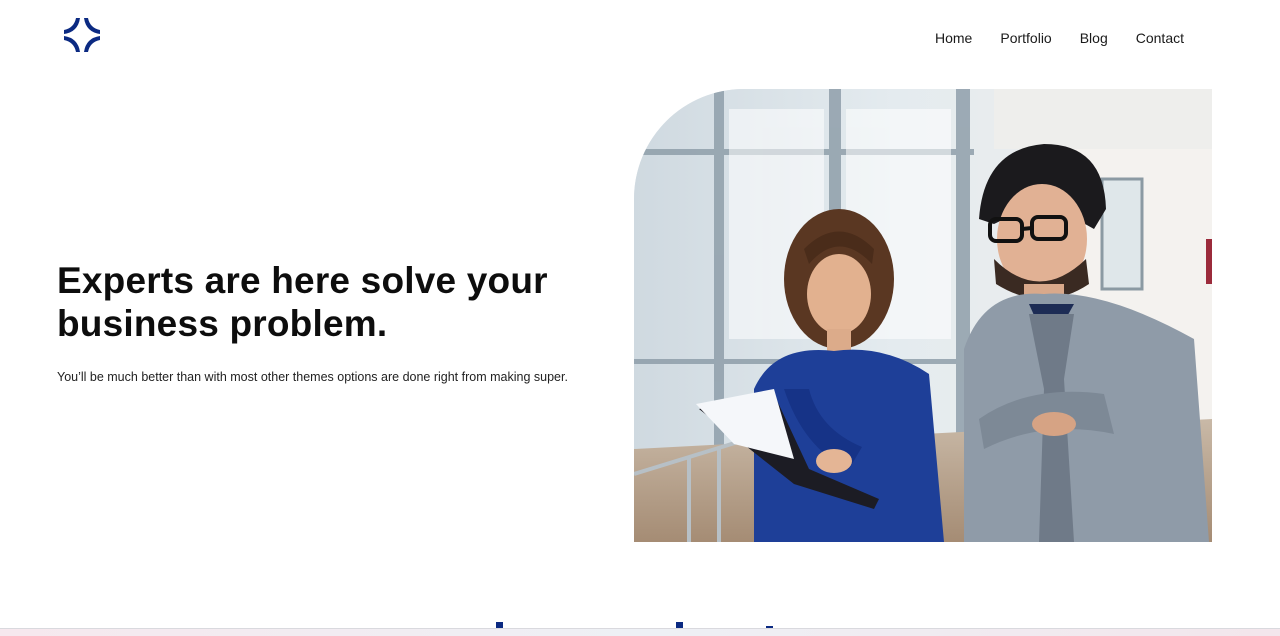 The height and width of the screenshot is (636, 1280). What do you see at coordinates (1160, 38) in the screenshot?
I see `nav-contact-link: Contact` at bounding box center [1160, 38].